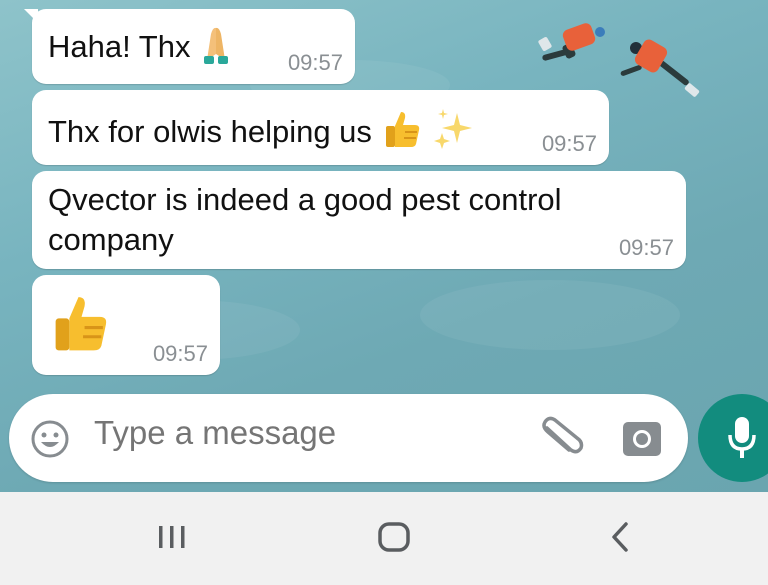 The image size is (768, 585). I want to click on message-text: Thx for olwis helping us, so click(210, 132).